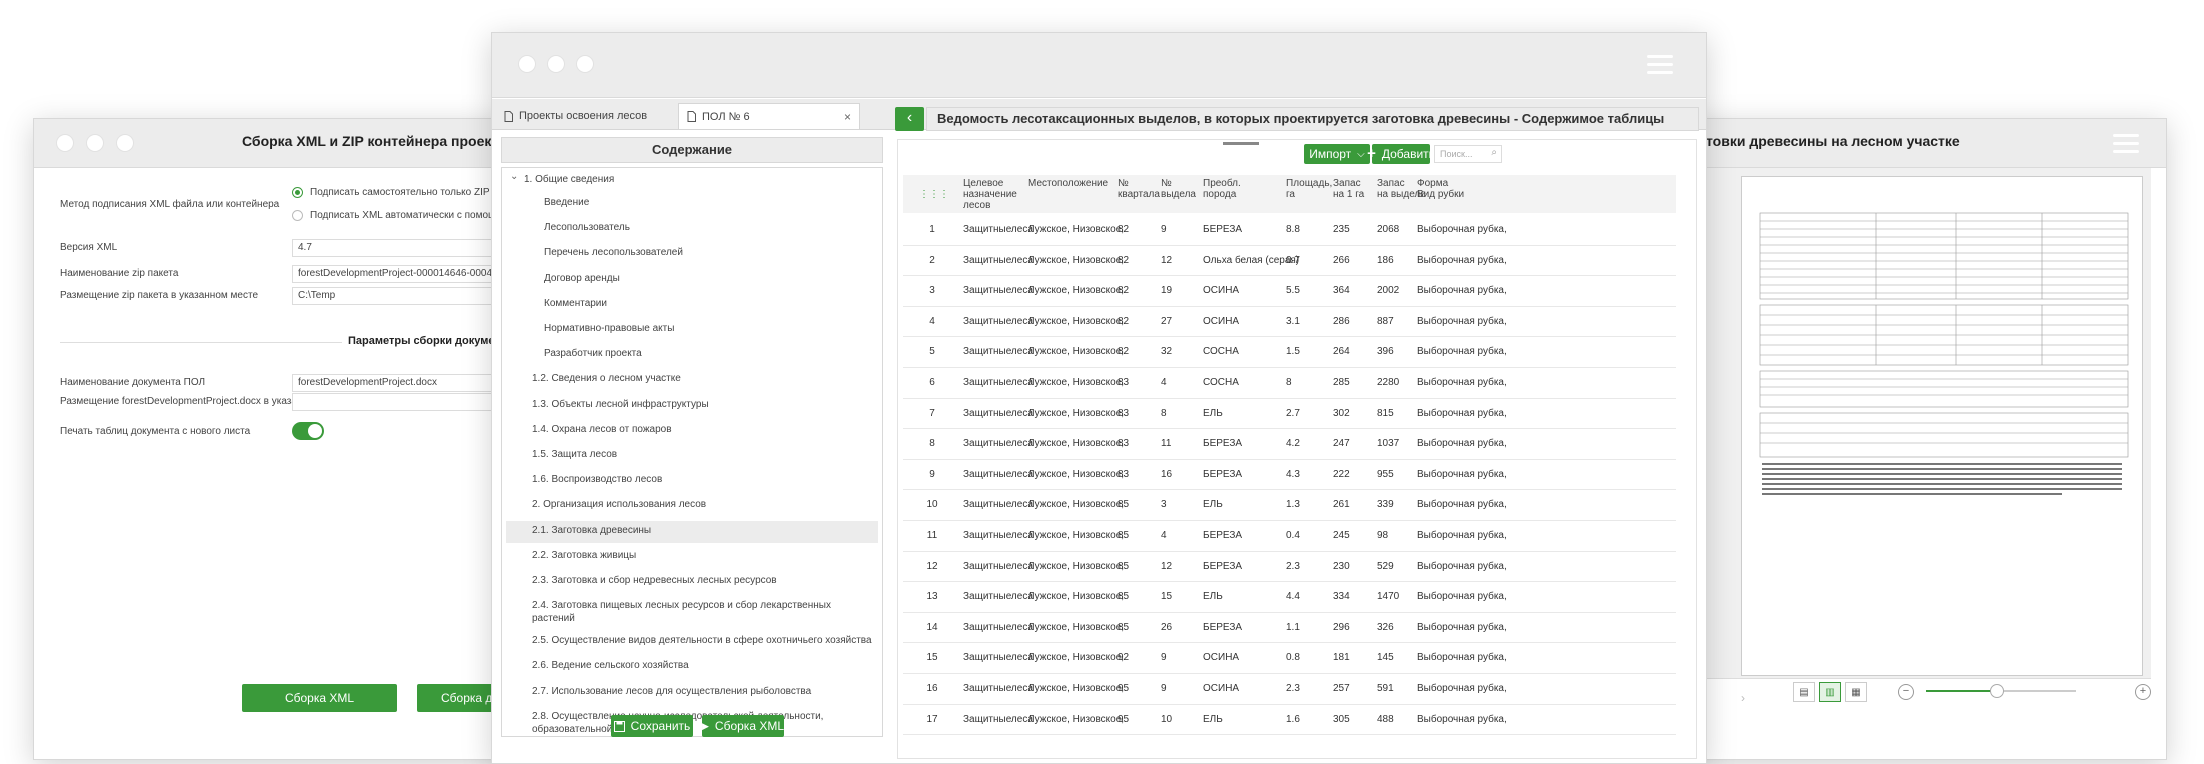  What do you see at coordinates (602, 429) in the screenshot?
I see `toc-item: 1.4. Охрана лесов от пожаров` at bounding box center [602, 429].